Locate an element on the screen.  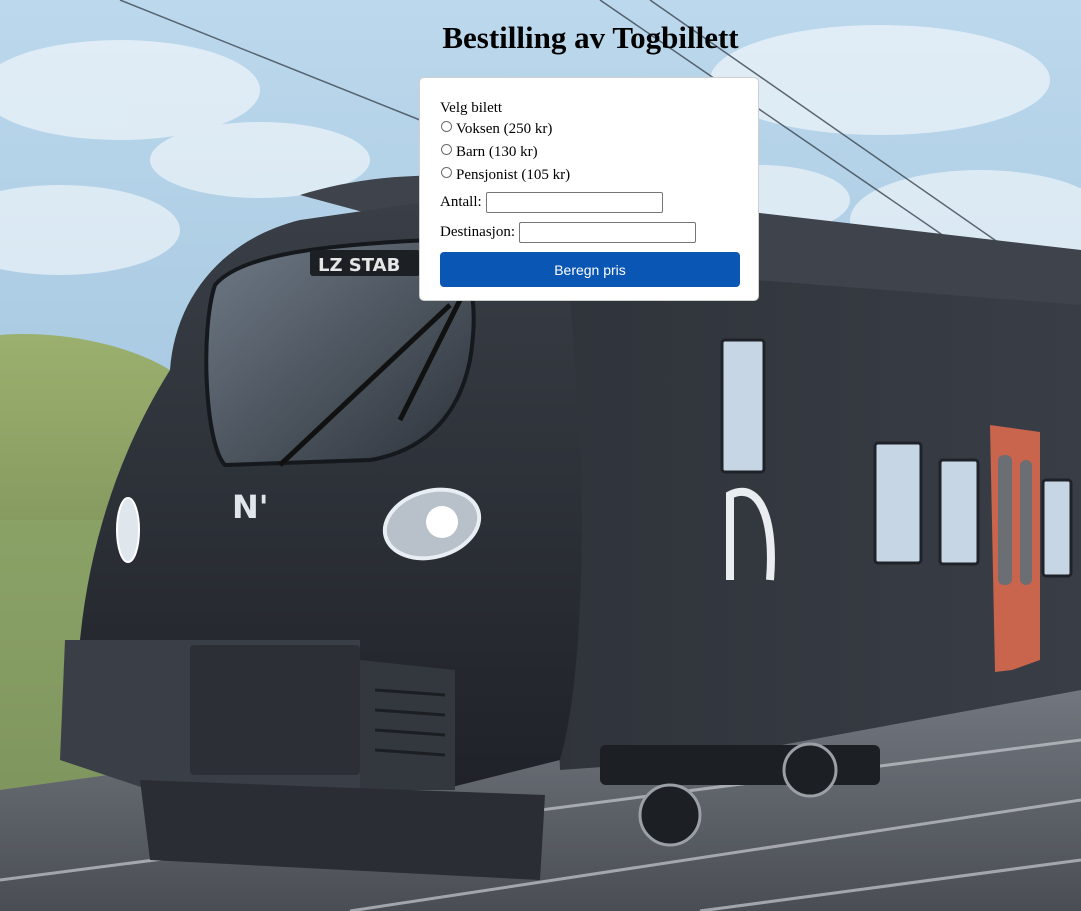
quantity-input is located at coordinates (574, 202).